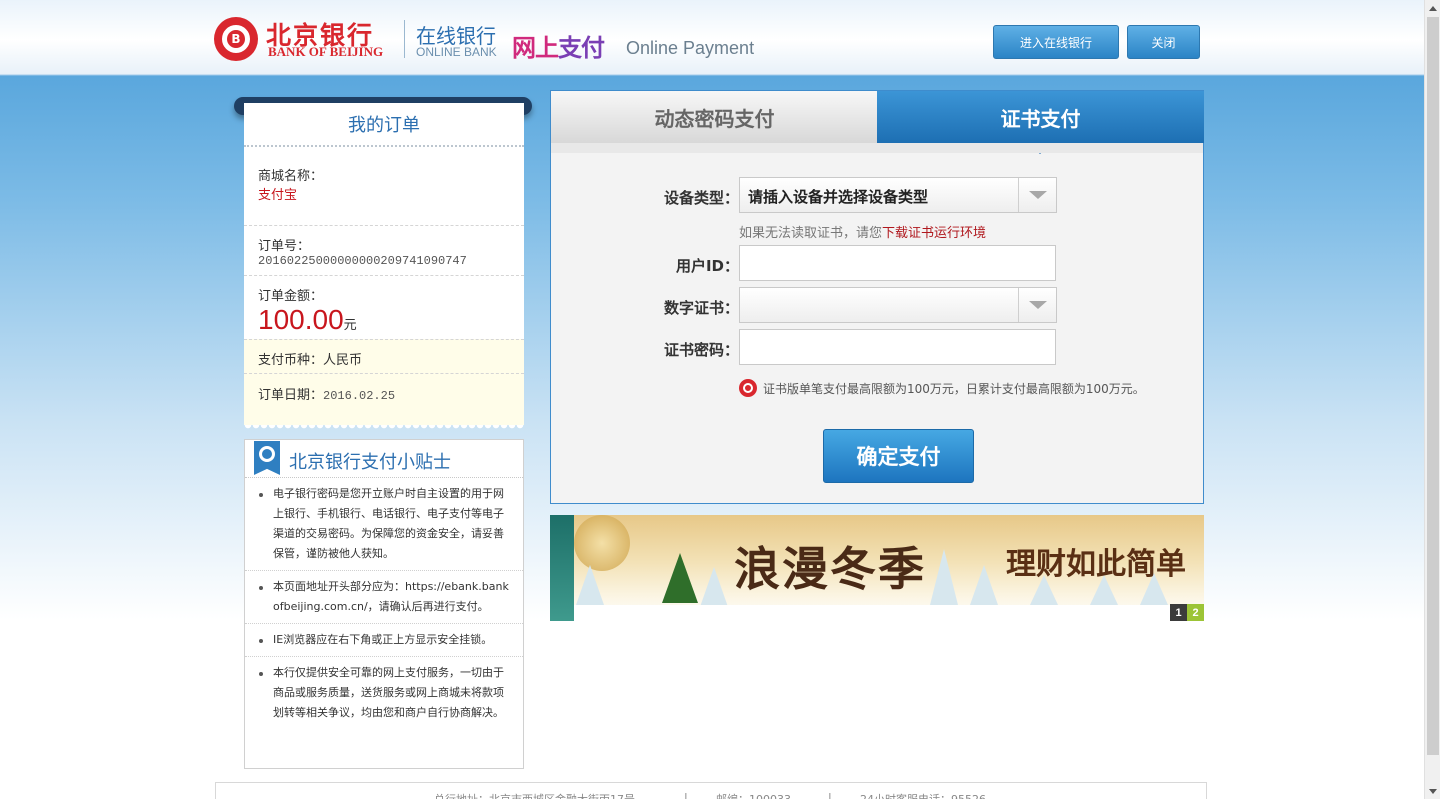  I want to click on order-number-row: 订单号： 20160225000000000209741090747, so click(384, 250).